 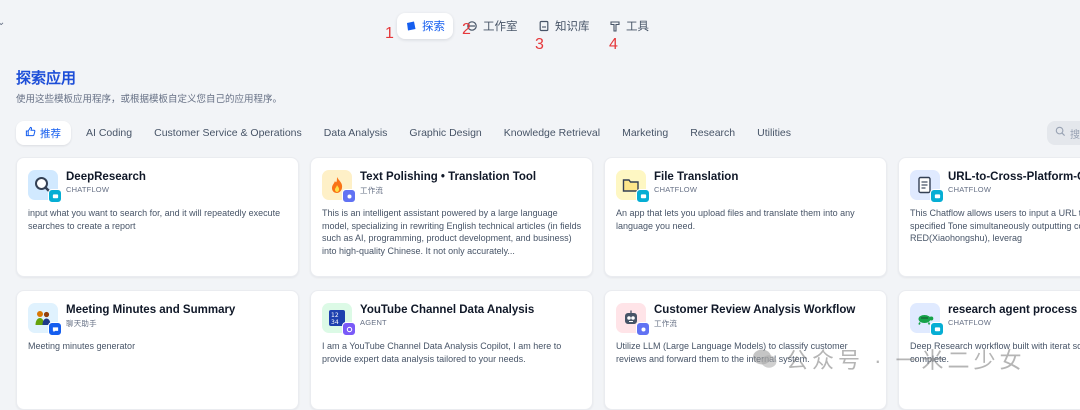 What do you see at coordinates (151, 310) in the screenshot?
I see `app-name: Meeting Minutes and Summary` at bounding box center [151, 310].